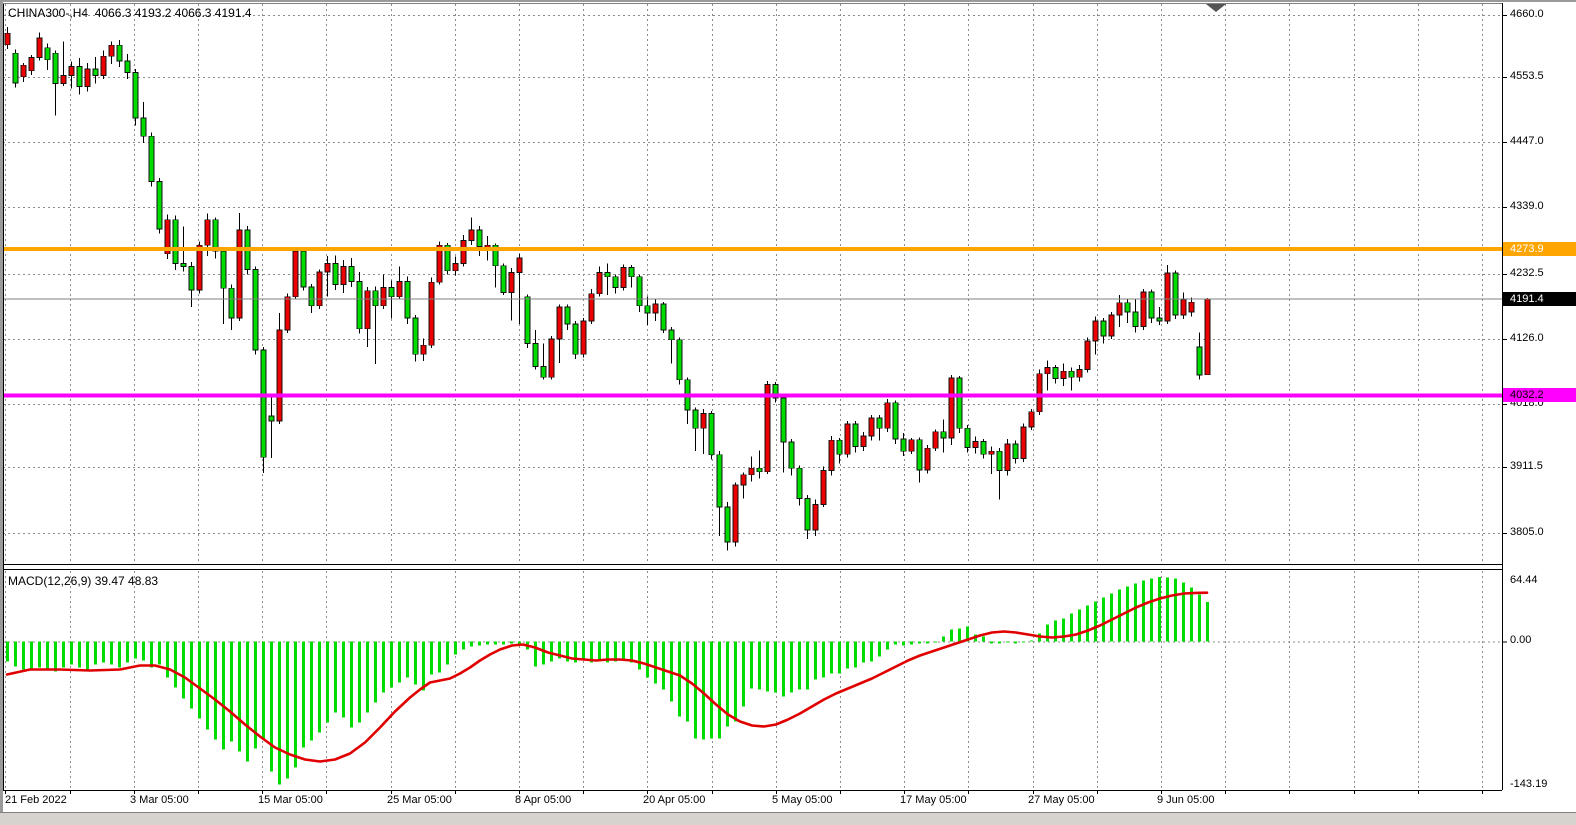 This screenshot has width=1576, height=825. Describe the element at coordinates (1529, 784) in the screenshot. I see `macd-axis-label: -143.19` at that location.